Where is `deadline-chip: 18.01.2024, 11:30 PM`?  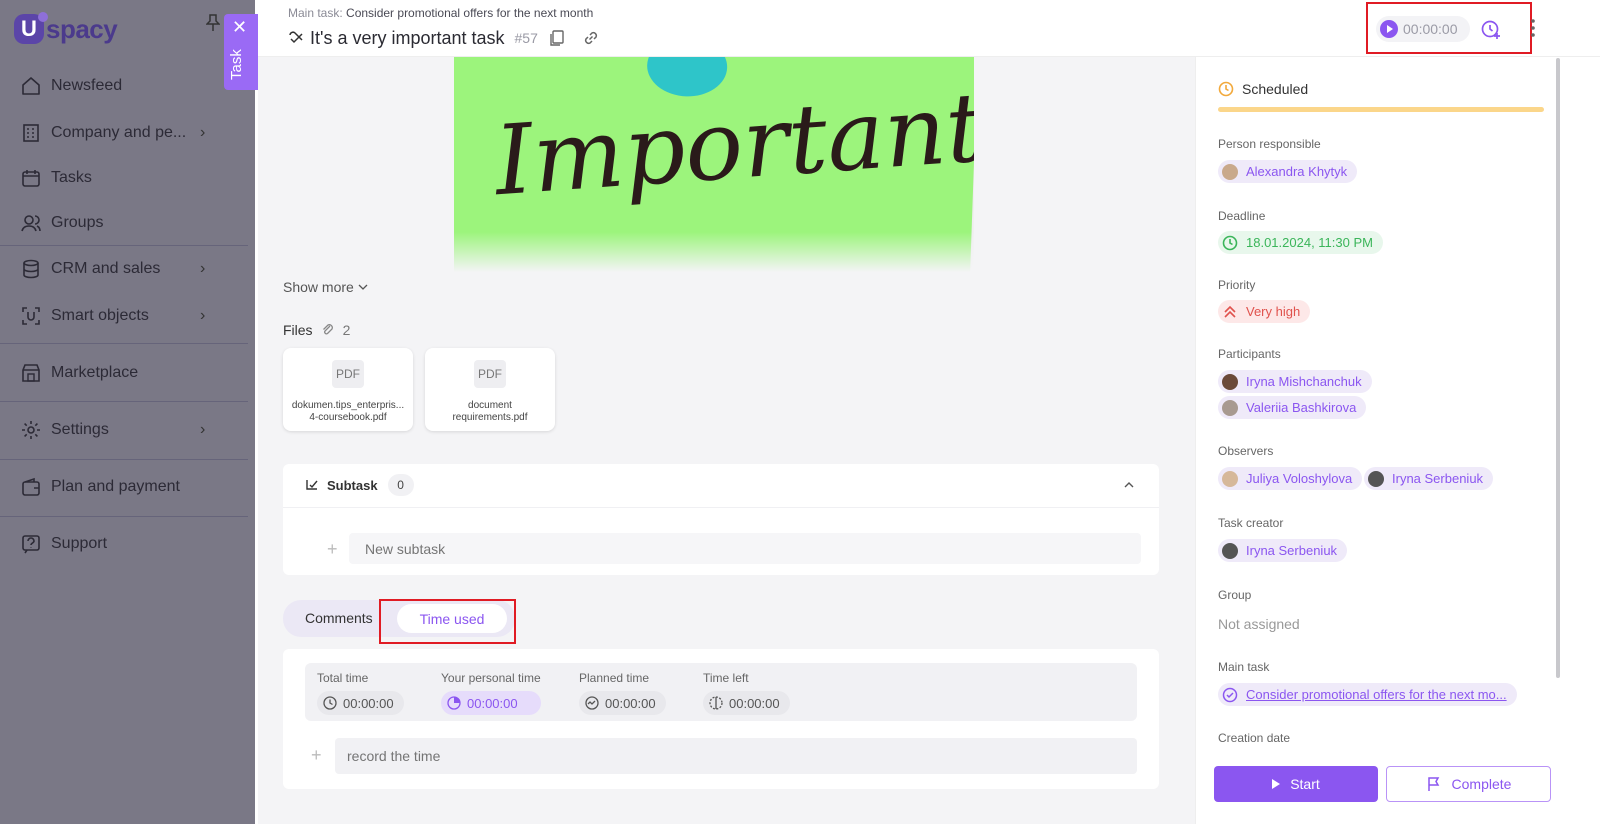
deadline-chip: 18.01.2024, 11:30 PM is located at coordinates (1300, 242).